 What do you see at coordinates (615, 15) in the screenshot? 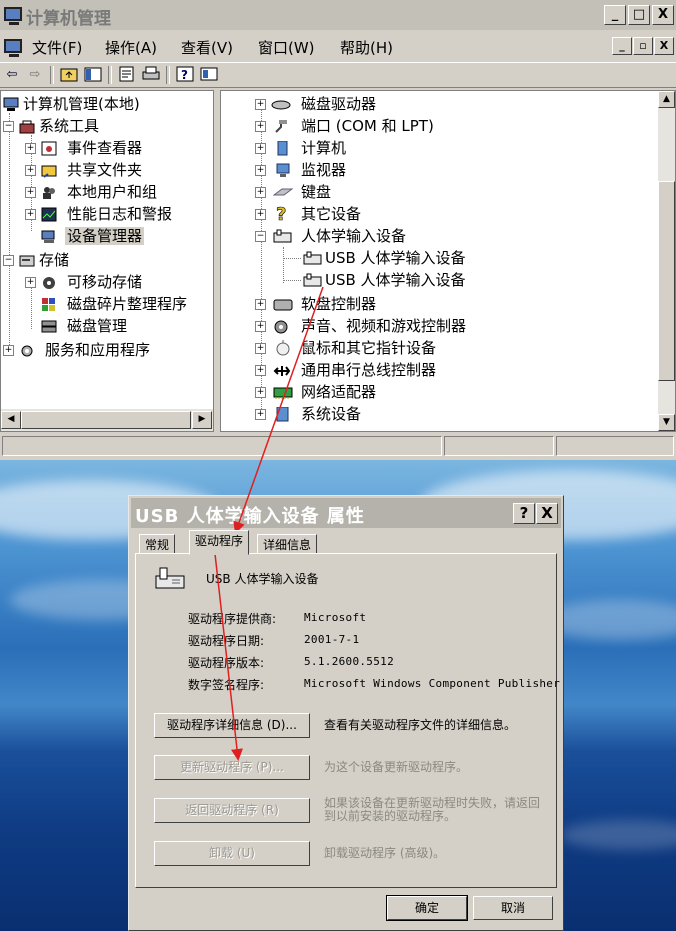
I see `minimize-button: _` at bounding box center [615, 15].